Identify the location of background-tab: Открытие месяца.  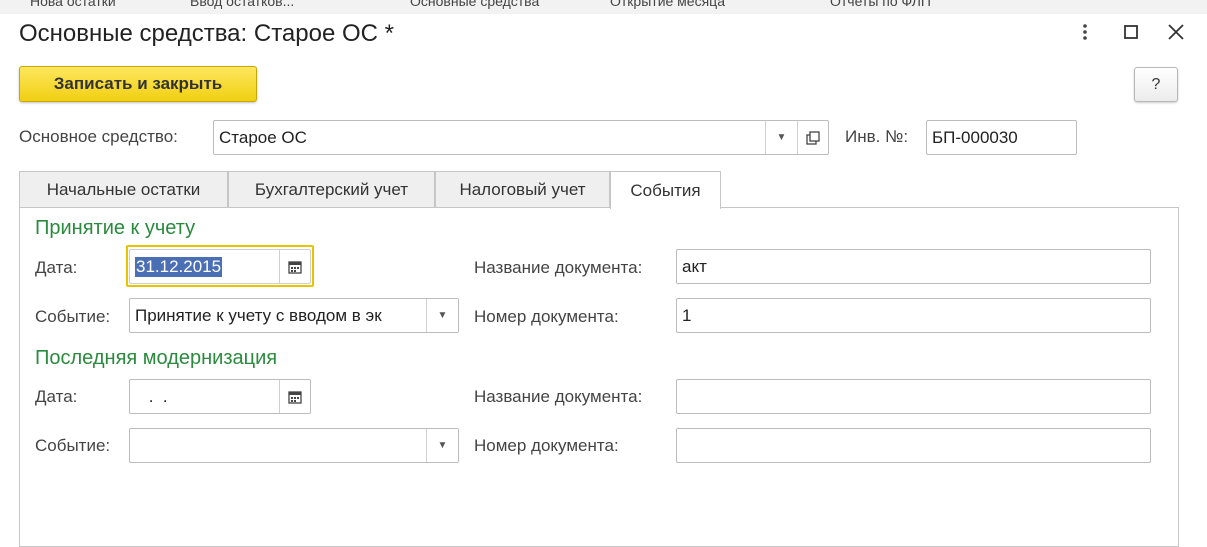
(667, 4).